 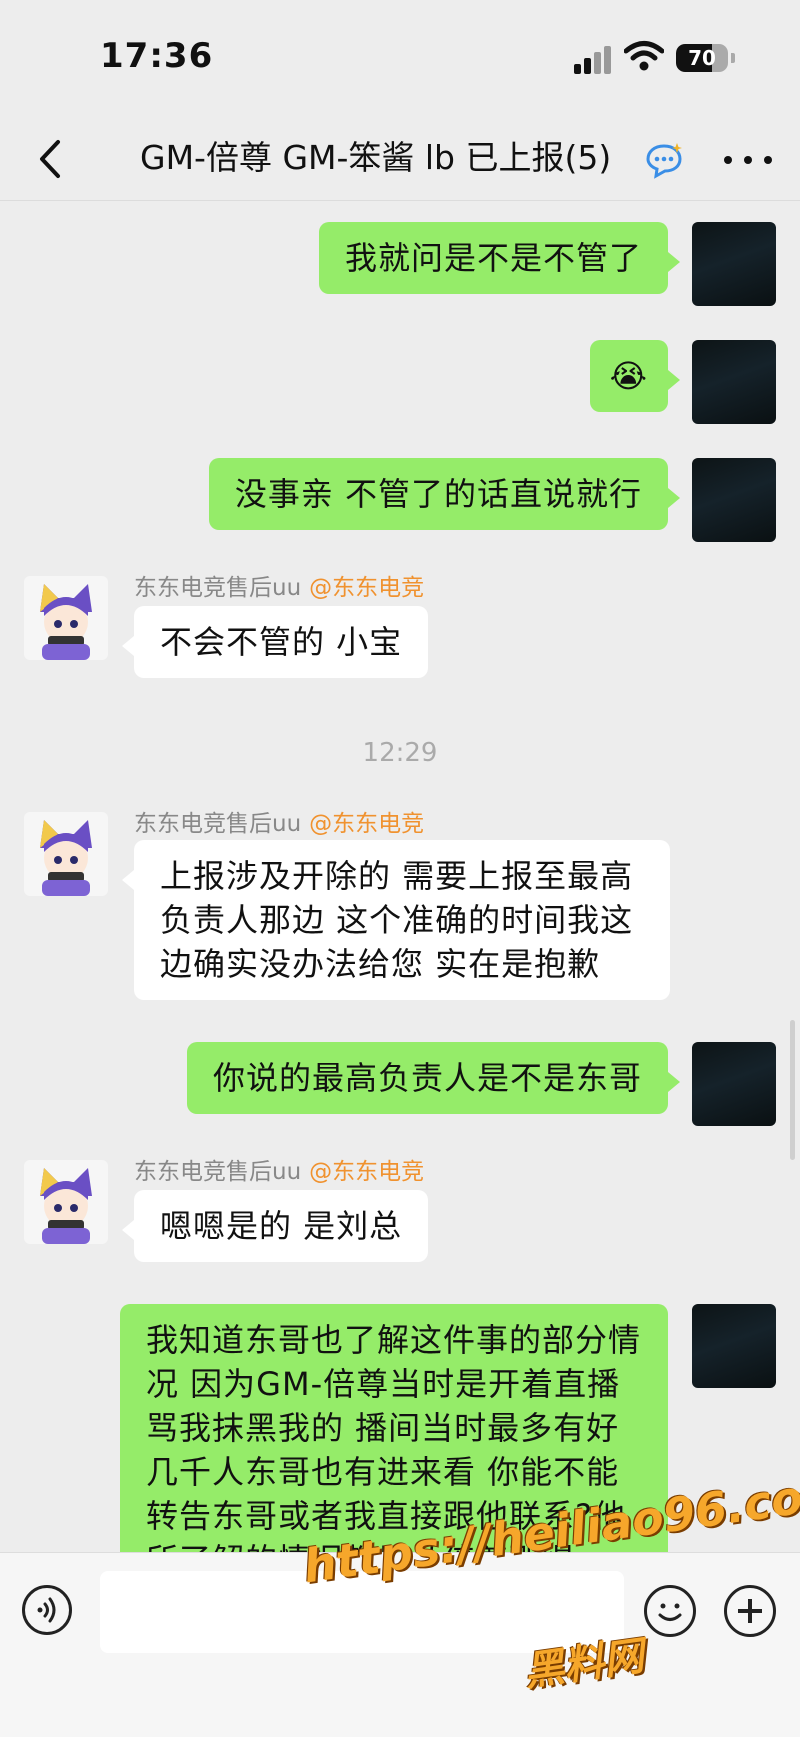 I want to click on message-bubble-outgoing: 我就问是不是不管了, so click(x=499, y=258).